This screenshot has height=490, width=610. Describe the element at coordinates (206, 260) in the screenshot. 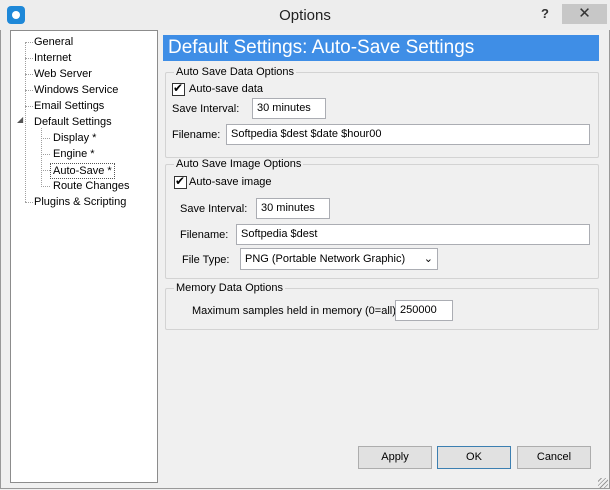

I see `file-type-label: File Type:` at that location.